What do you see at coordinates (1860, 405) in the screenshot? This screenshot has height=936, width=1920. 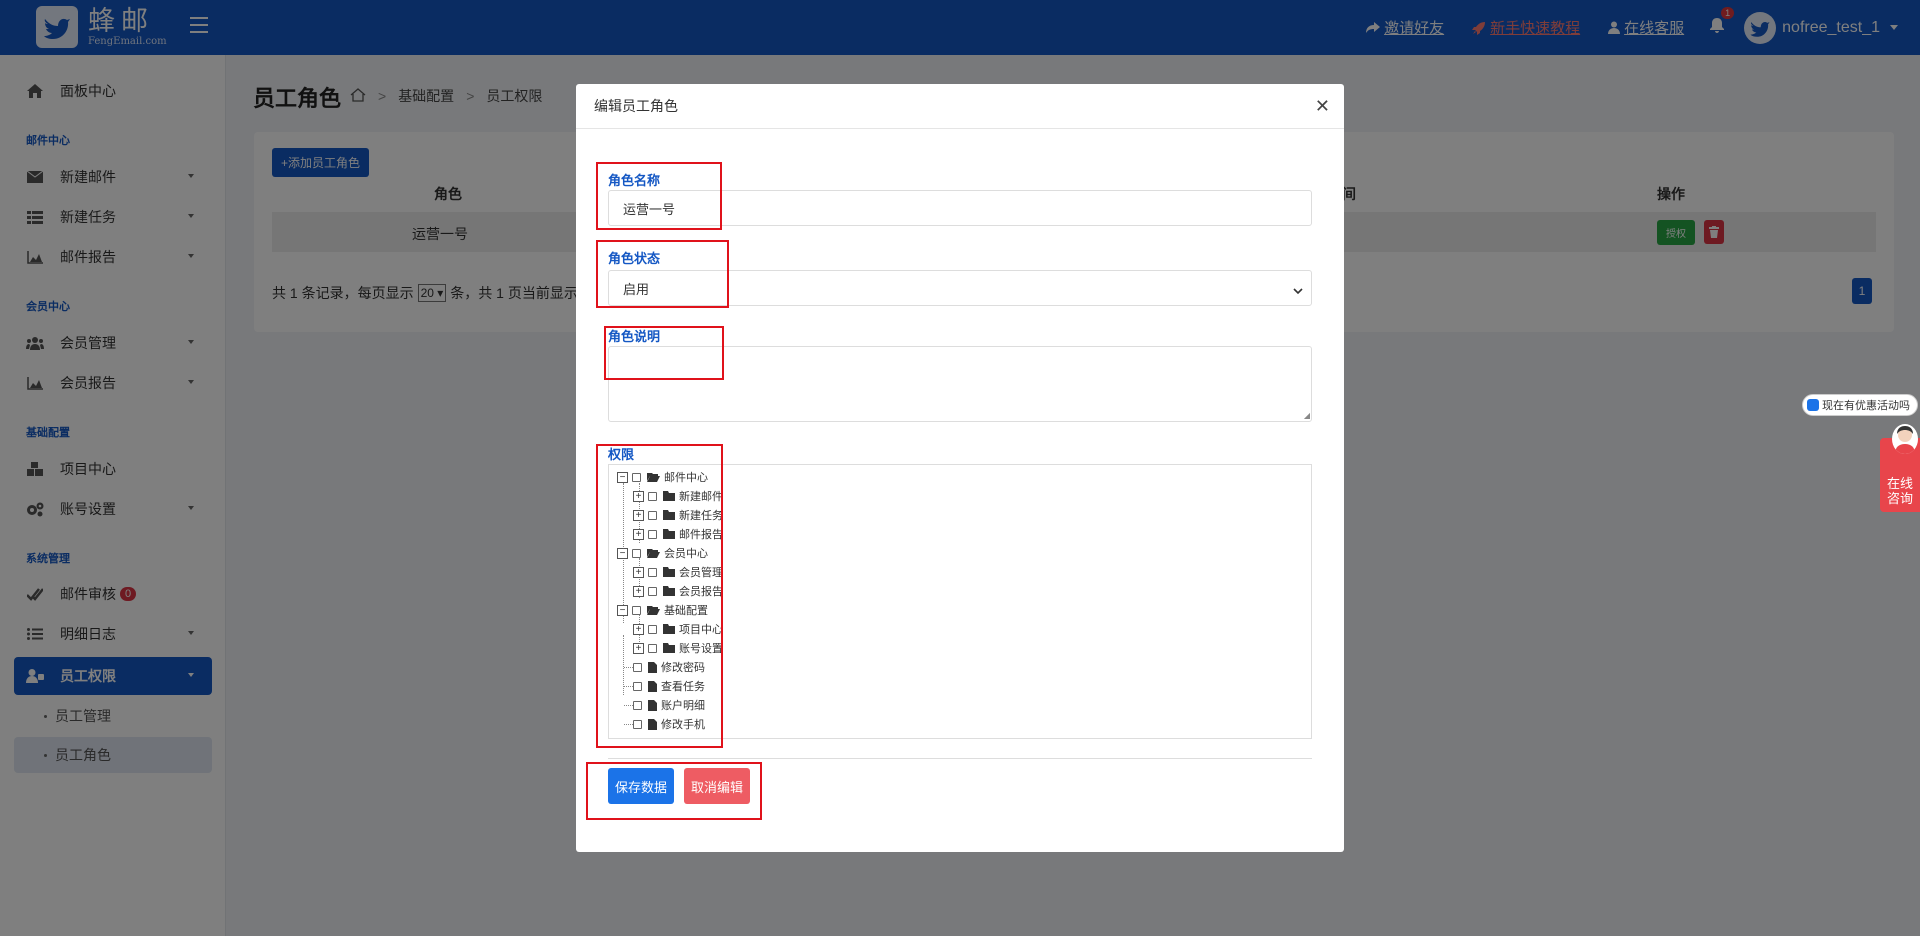 I see `promo-chat-bubble: 现在有优惠活动吗` at bounding box center [1860, 405].